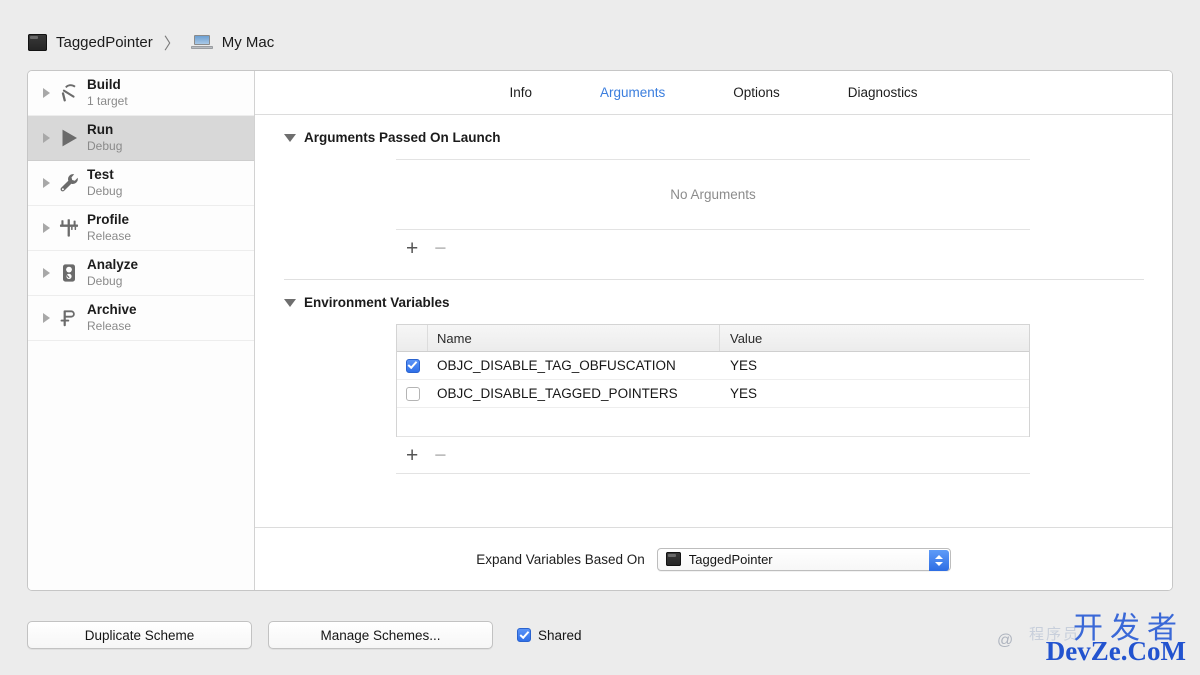 The height and width of the screenshot is (675, 1200). I want to click on environment-list-controls: + −, so click(713, 455).